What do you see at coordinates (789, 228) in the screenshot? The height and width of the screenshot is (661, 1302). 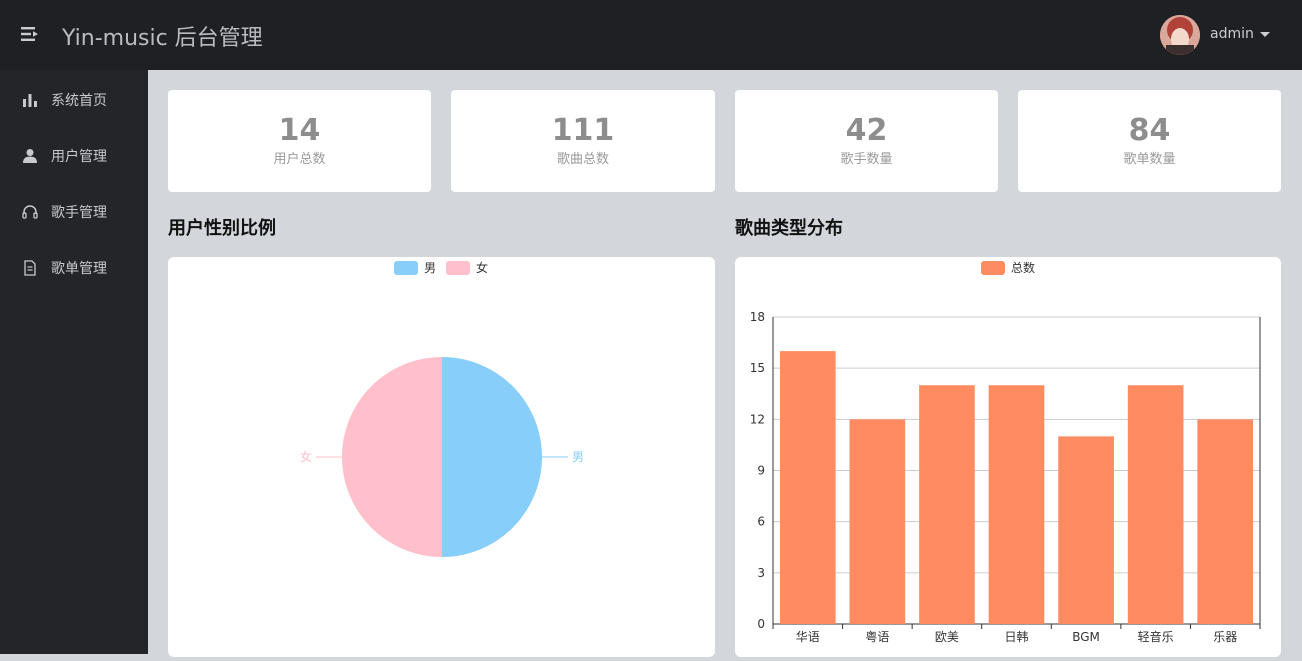 I see `type-section-title: 歌曲类型分布` at bounding box center [789, 228].